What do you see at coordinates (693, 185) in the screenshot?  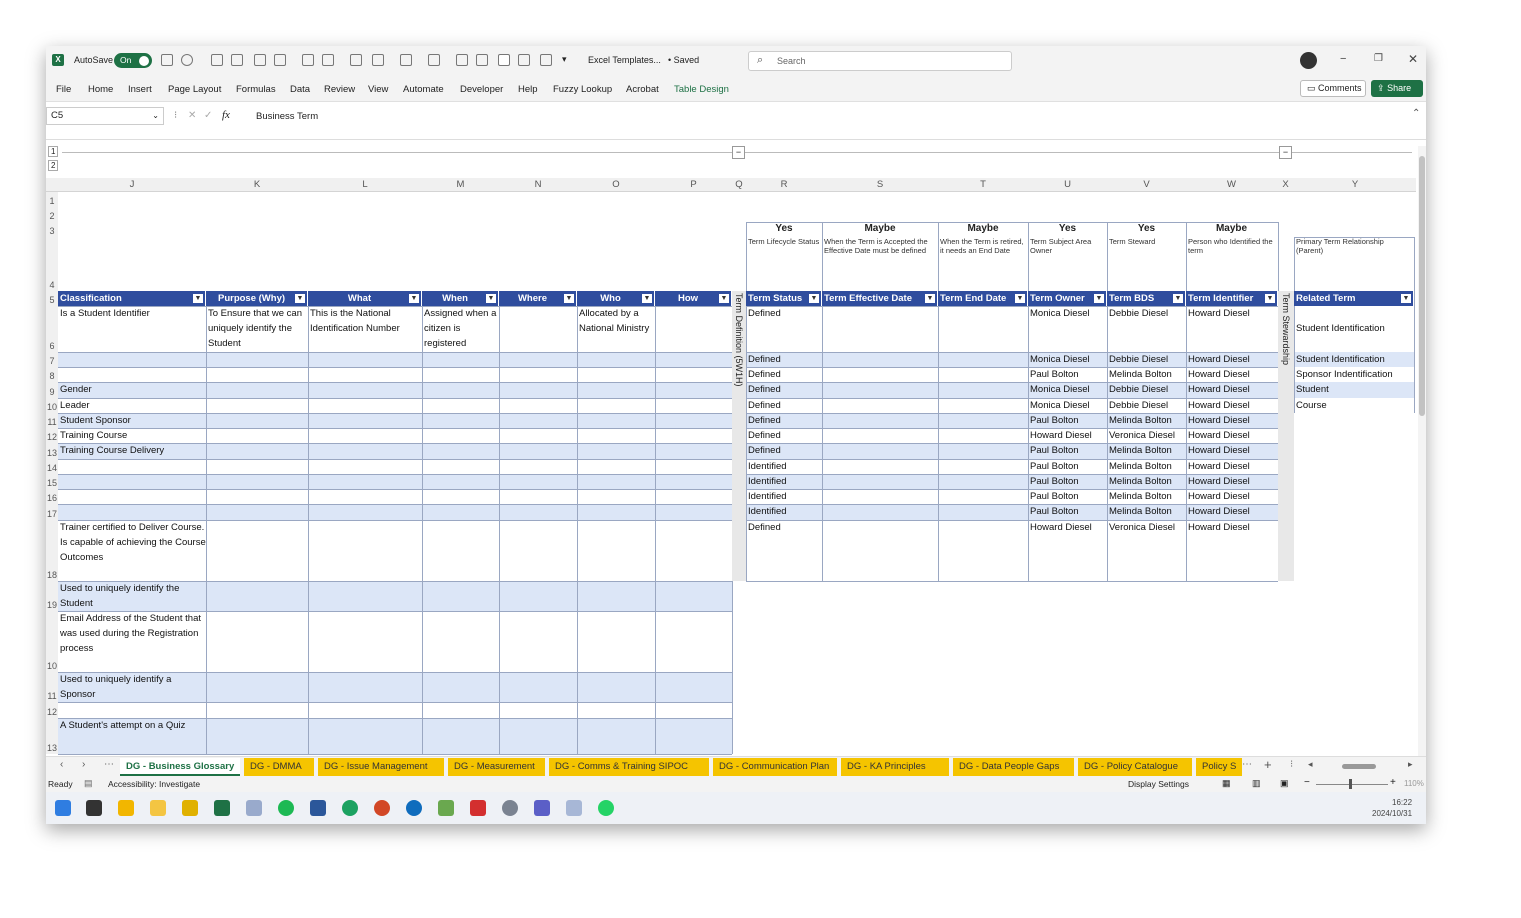 I see `col-header-P: P` at bounding box center [693, 185].